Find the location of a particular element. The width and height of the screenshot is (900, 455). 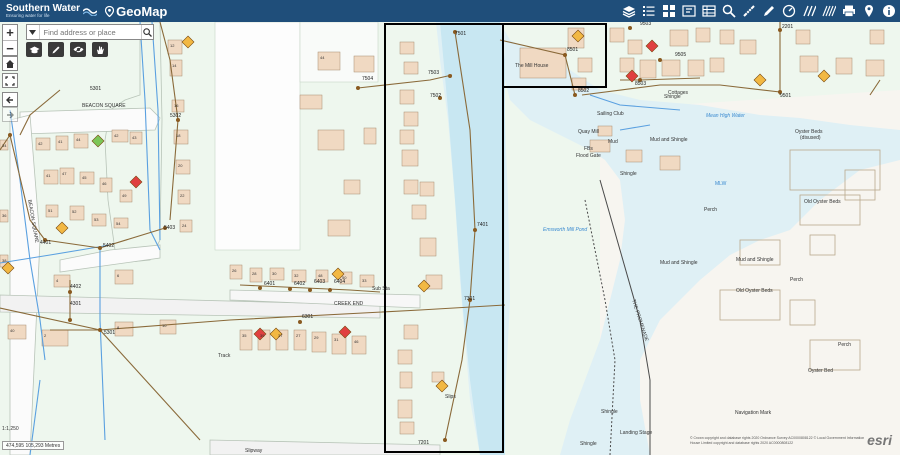

print-icon is located at coordinates (849, 11).